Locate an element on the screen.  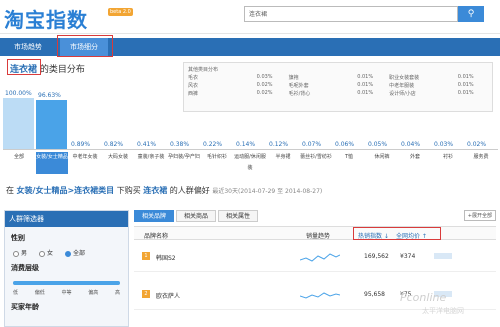
category-tab: 休闲裤 is located at coordinates (382, 163).